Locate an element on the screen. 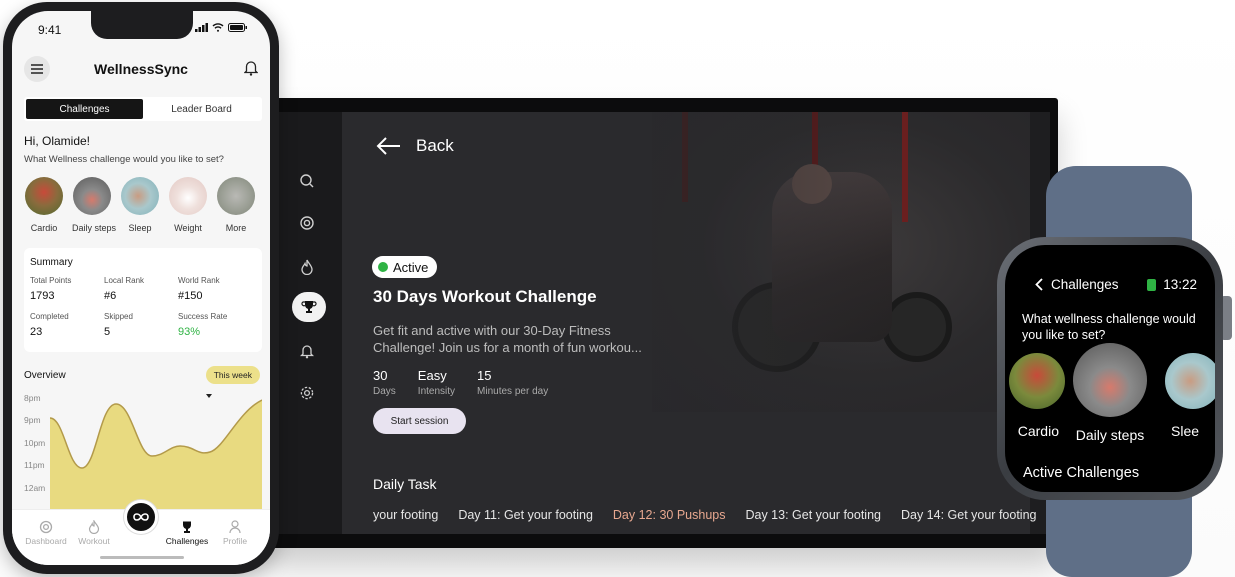  status-dot-icon is located at coordinates (383, 267).